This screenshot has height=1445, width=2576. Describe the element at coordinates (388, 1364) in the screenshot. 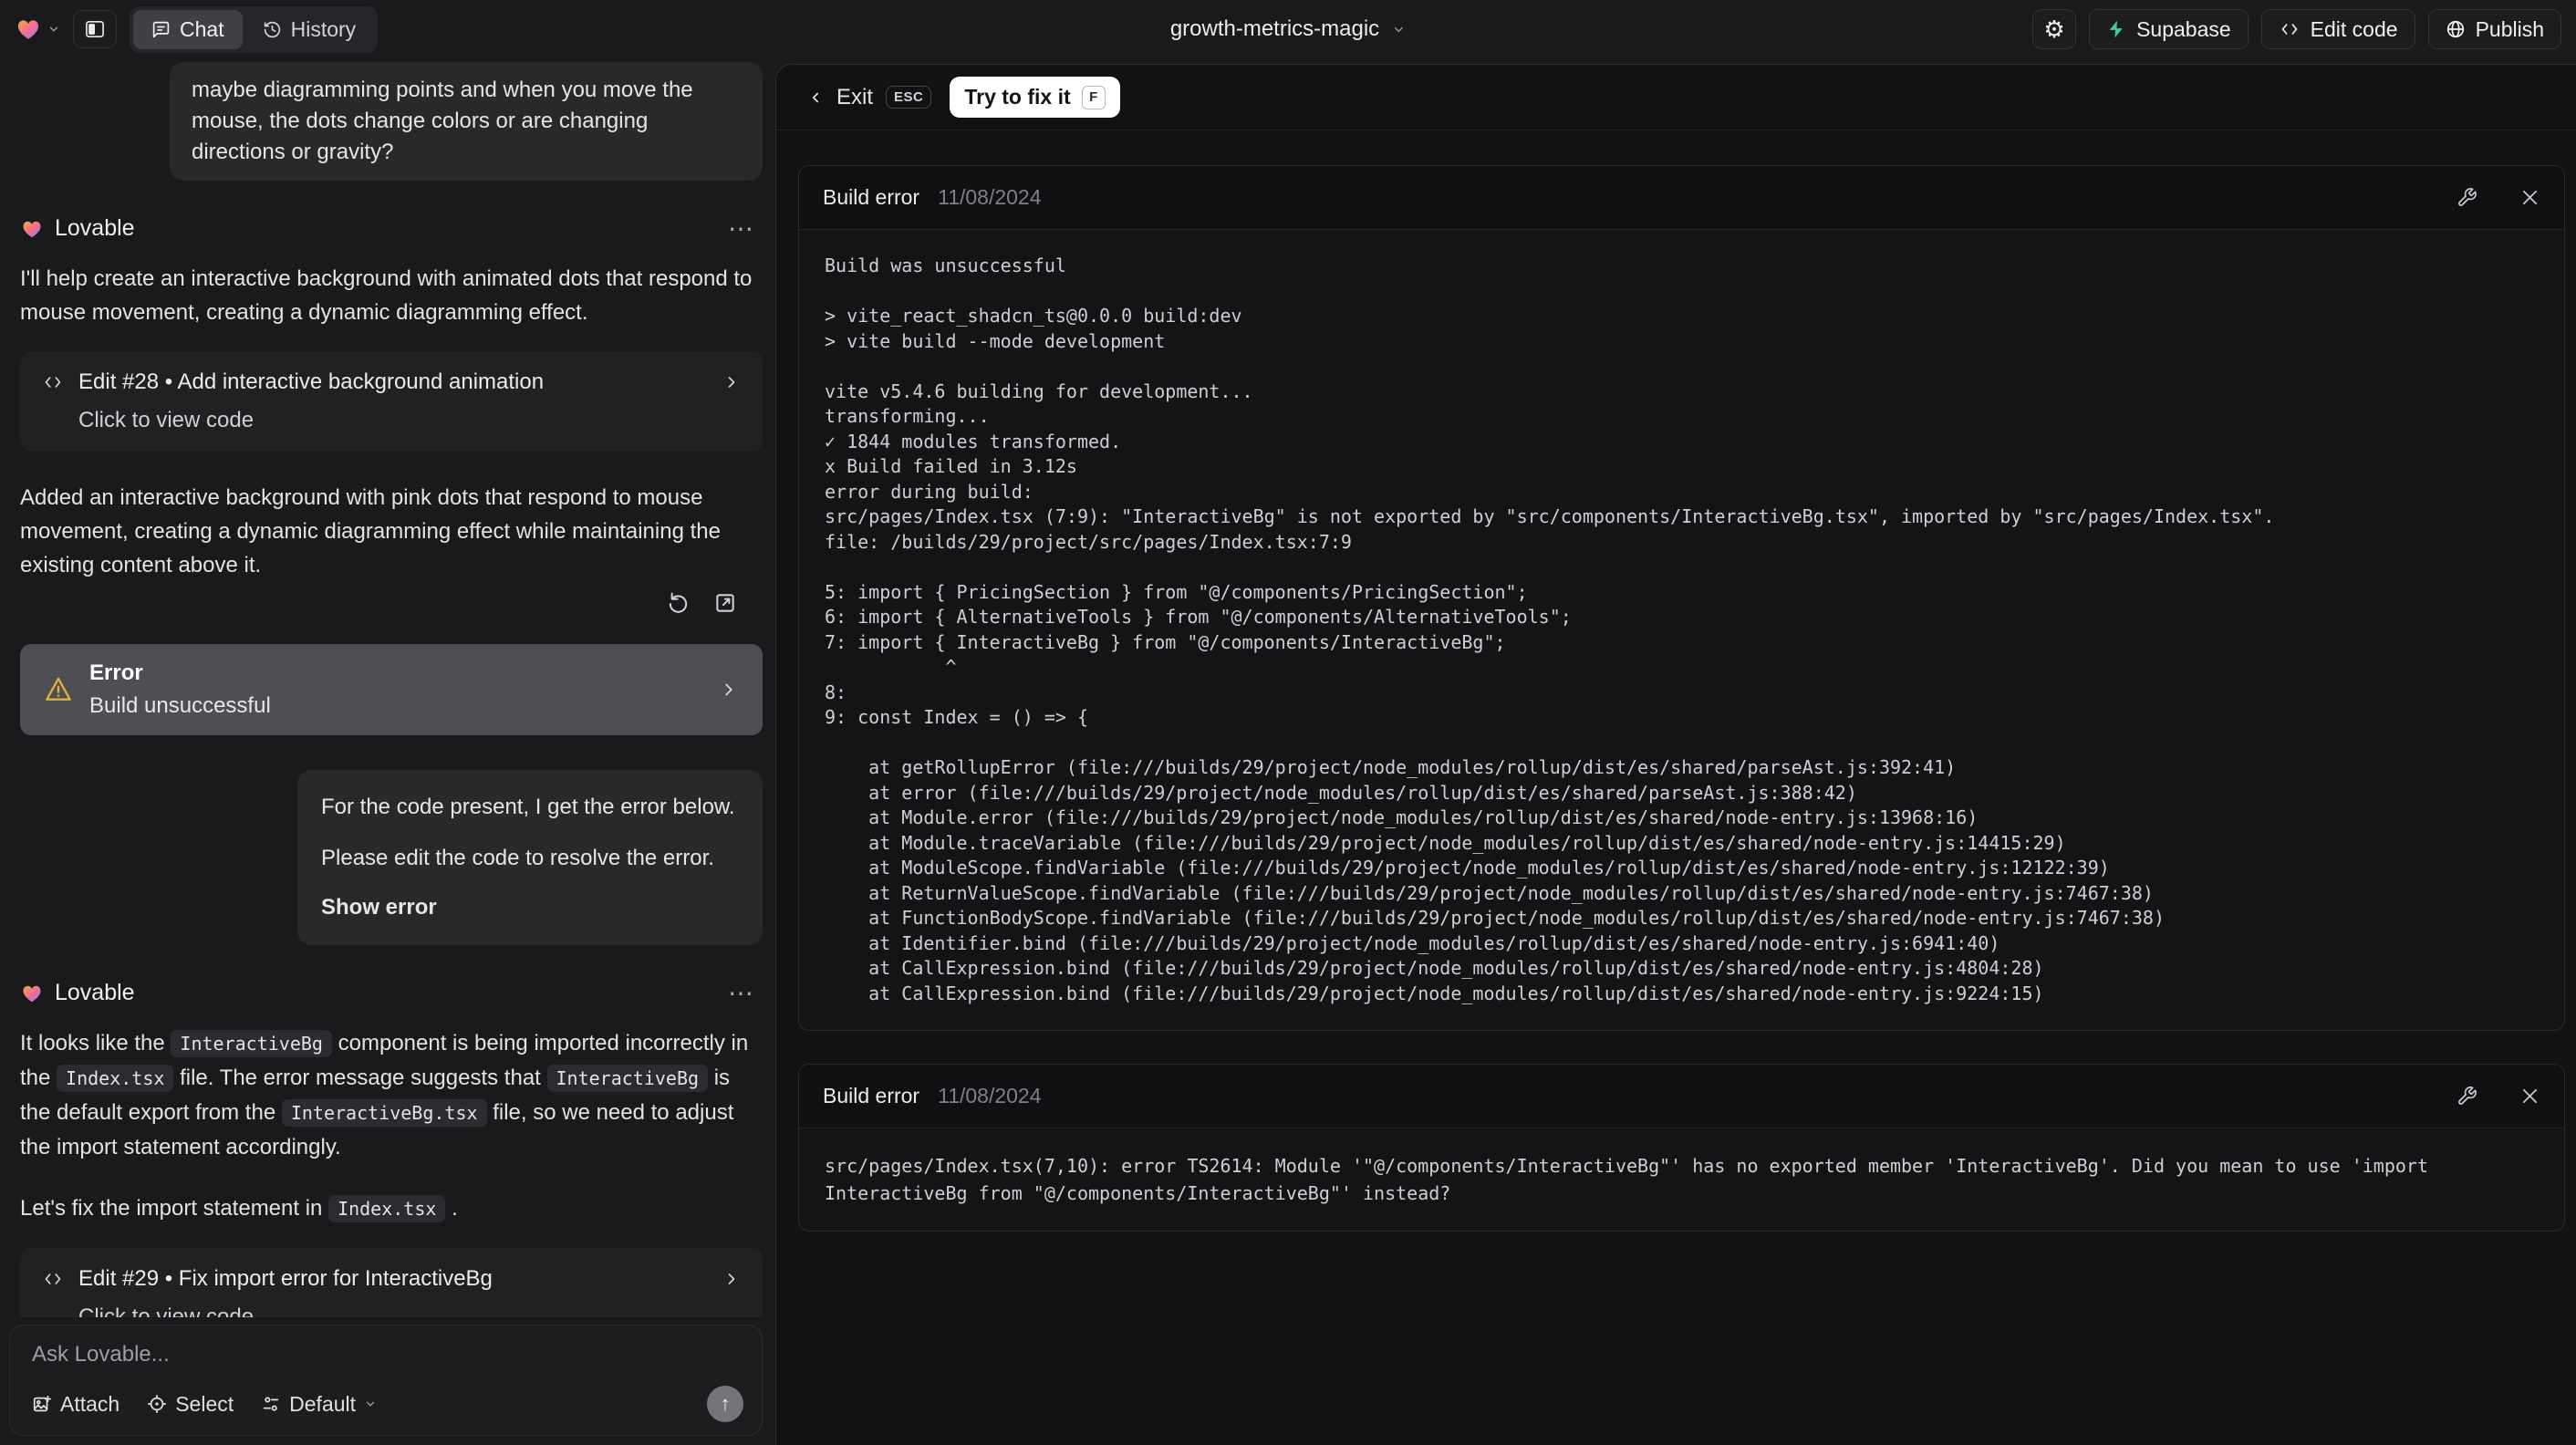

I see `composer-input` at that location.